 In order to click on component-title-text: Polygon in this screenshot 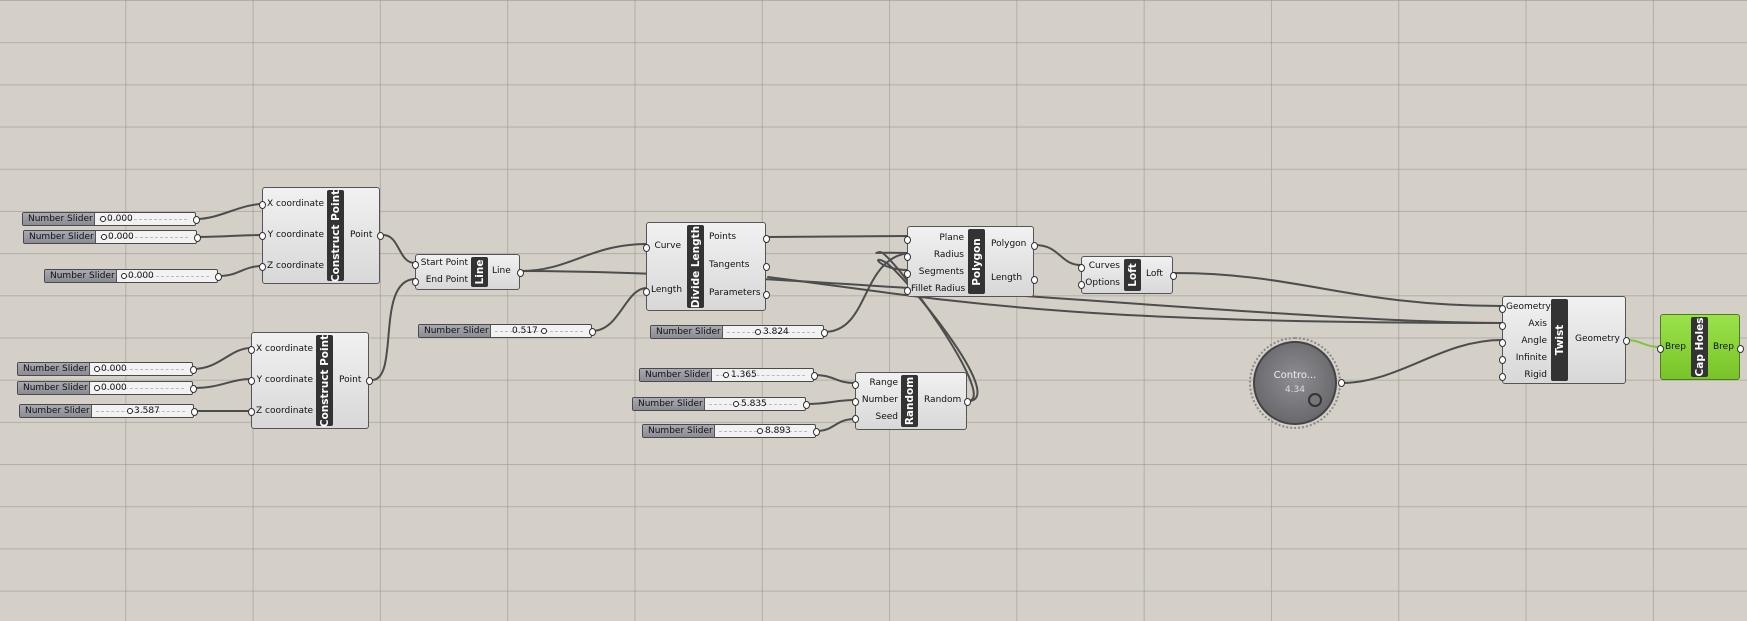, I will do `click(976, 261)`.